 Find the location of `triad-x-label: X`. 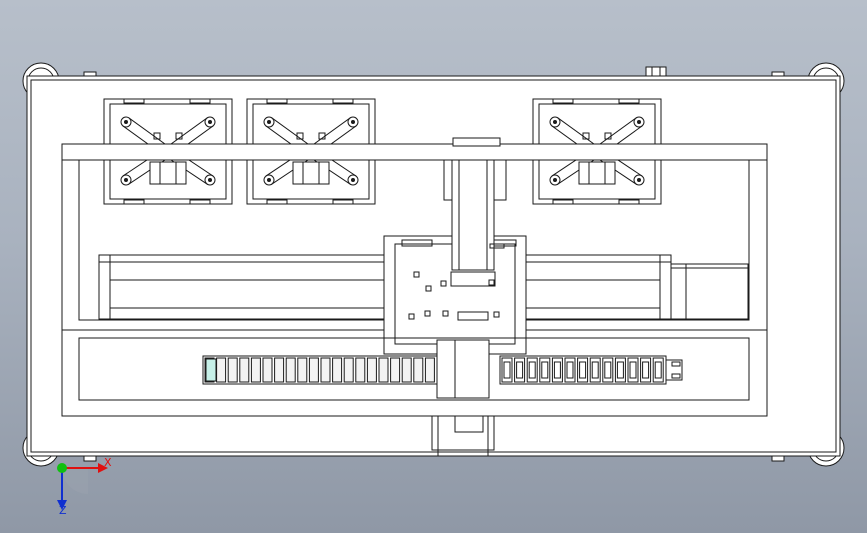

triad-x-label: X is located at coordinates (108, 462).